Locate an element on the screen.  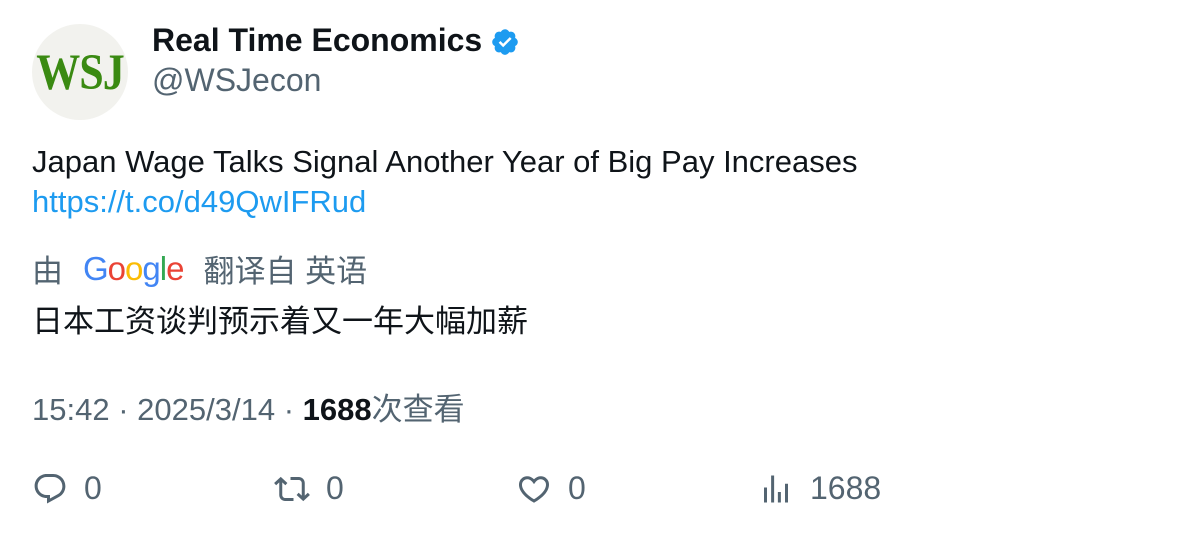
action-bar: 0 0 0 1688 is located at coordinates (482, 492).